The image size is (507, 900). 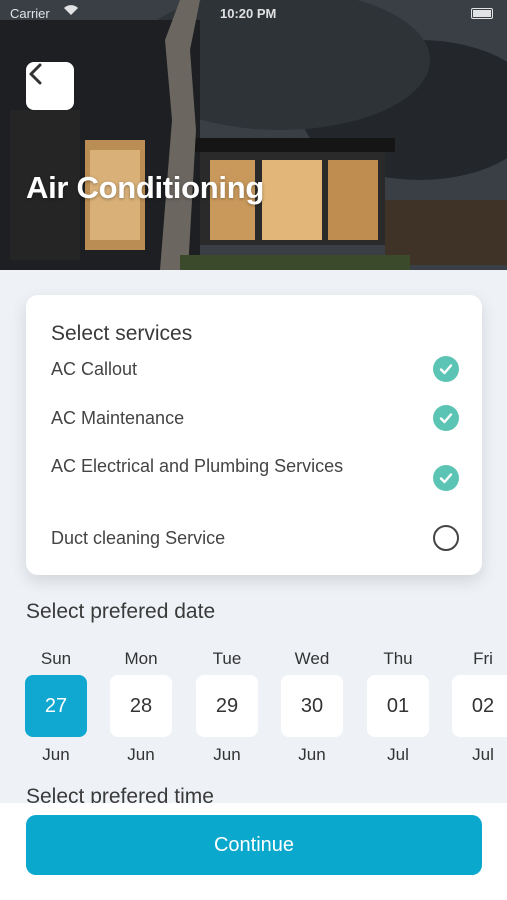 I want to click on service-item-ac-maintenance: AC Maintenance, so click(x=255, y=418).